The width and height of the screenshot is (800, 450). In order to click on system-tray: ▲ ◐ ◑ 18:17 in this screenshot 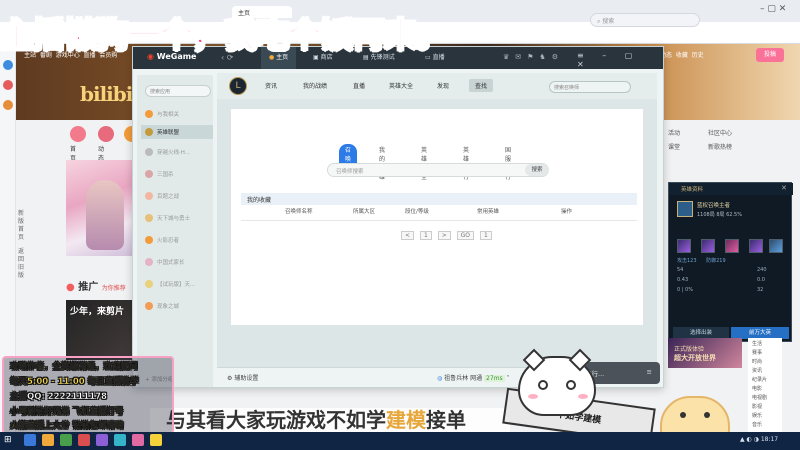, I will do `click(759, 439)`.